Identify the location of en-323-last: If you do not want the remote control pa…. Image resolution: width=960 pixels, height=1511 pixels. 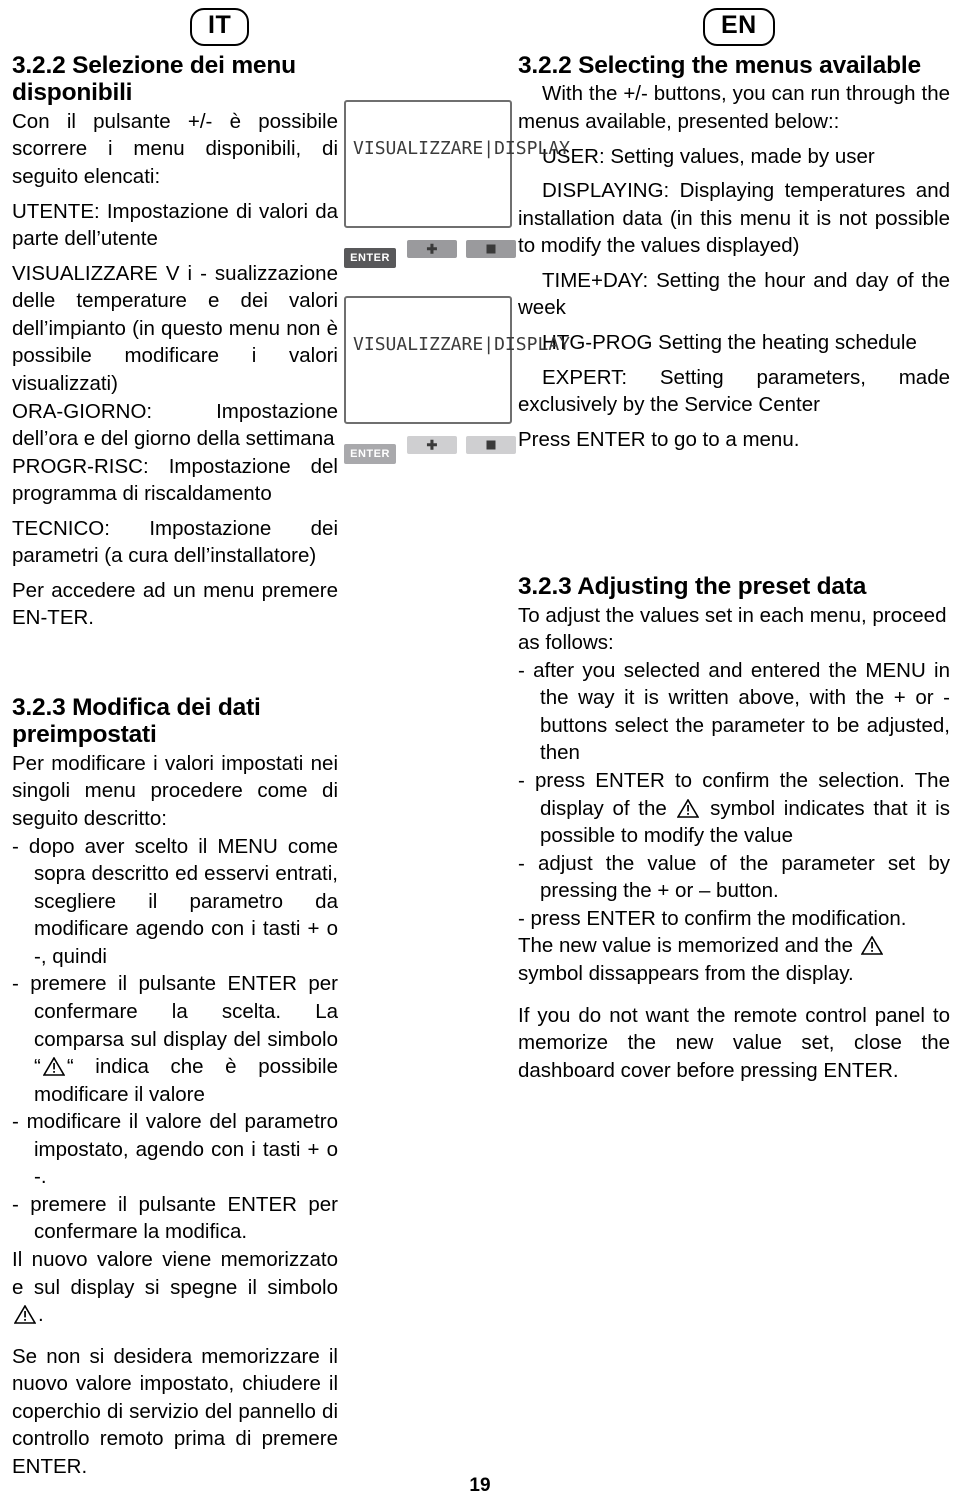
(734, 1042).